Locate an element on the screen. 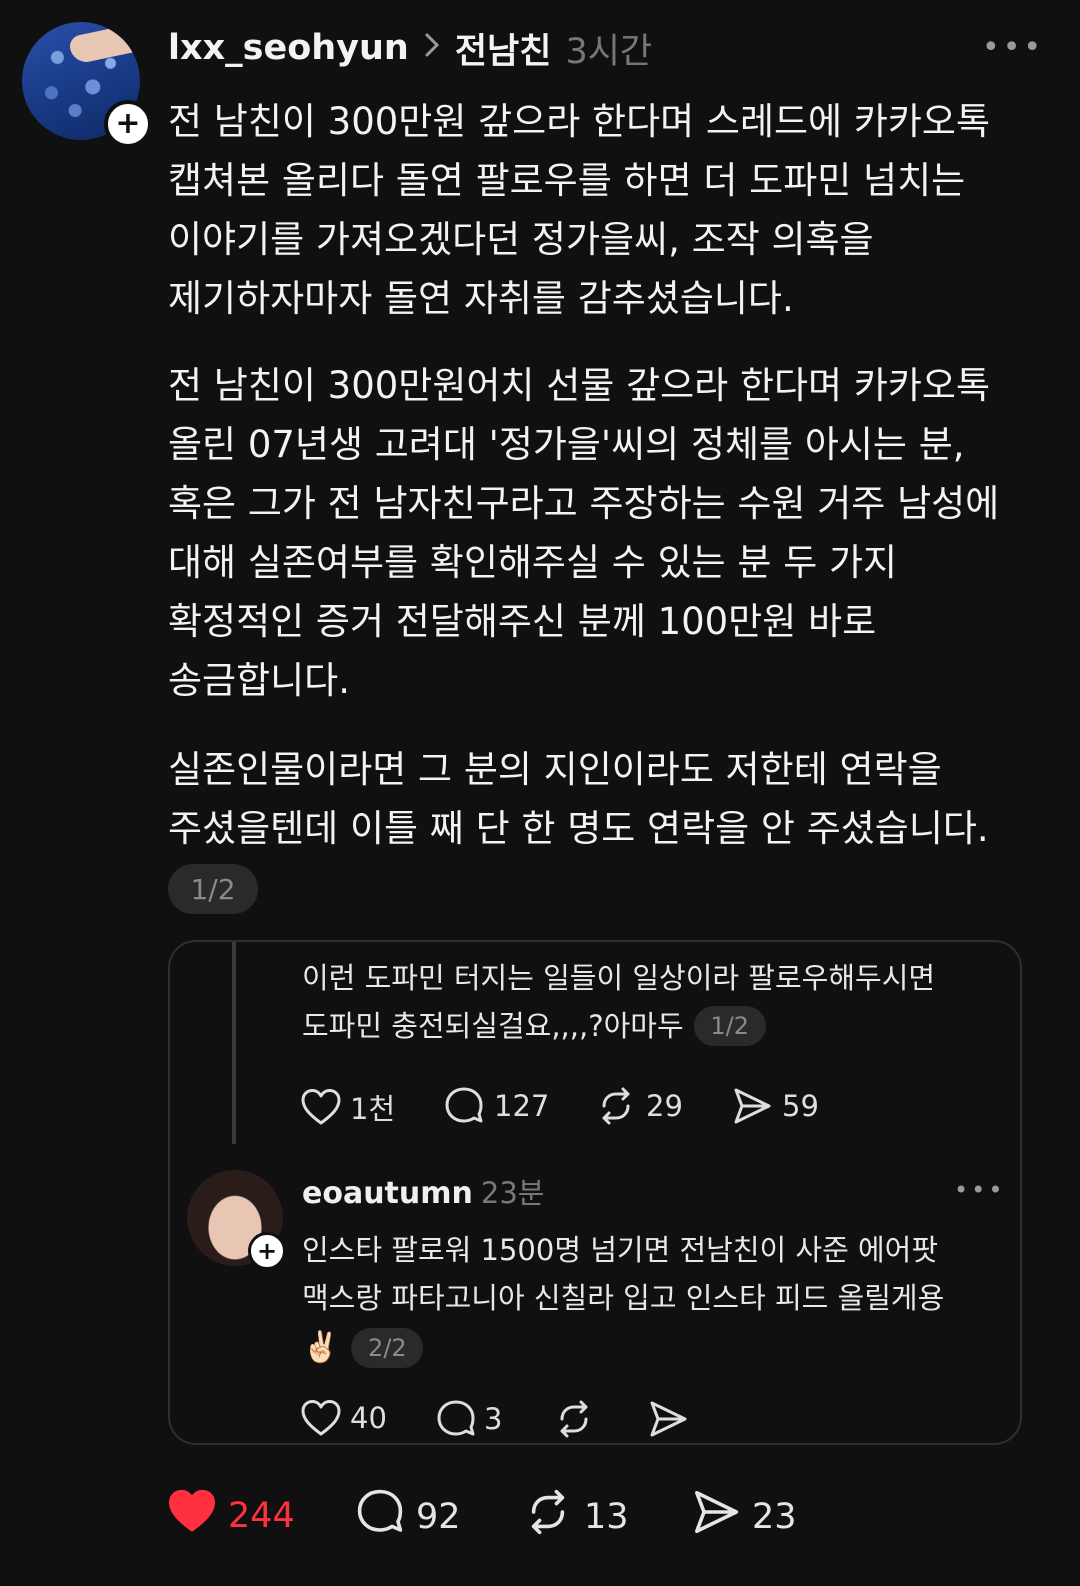 The width and height of the screenshot is (1080, 1586). quote-comment-button: 127 is located at coordinates (496, 1106).